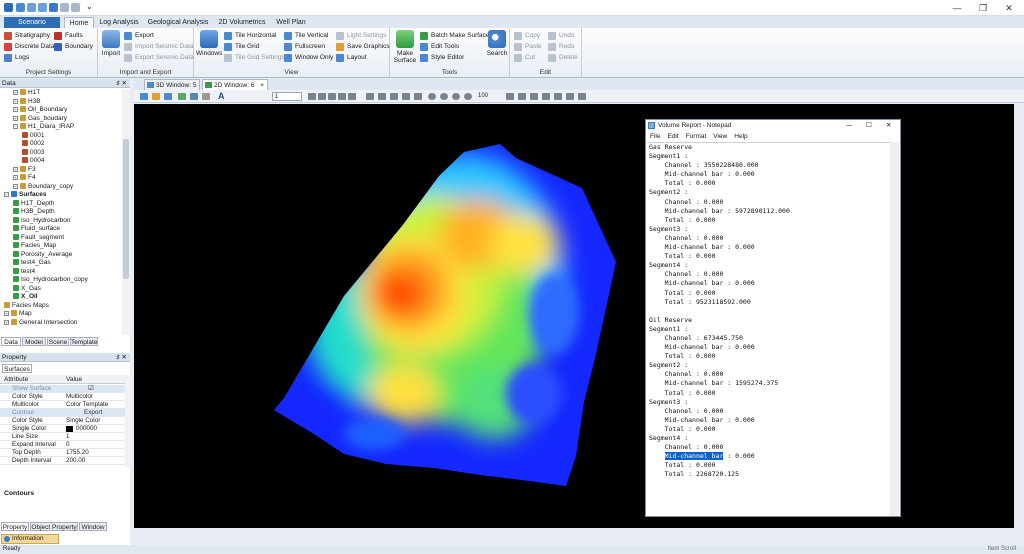  I want to click on open-icon, so click(64, 7).